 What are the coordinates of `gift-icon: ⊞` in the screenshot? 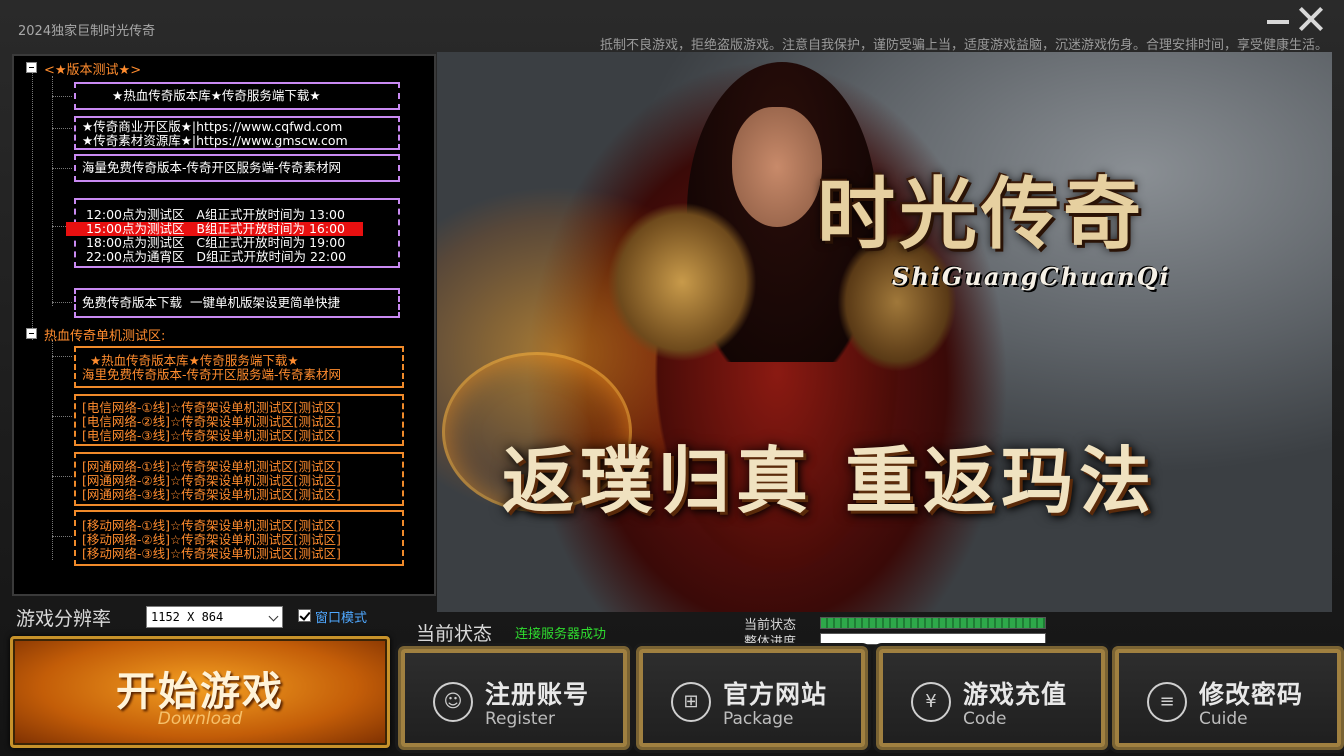 It's located at (691, 702).